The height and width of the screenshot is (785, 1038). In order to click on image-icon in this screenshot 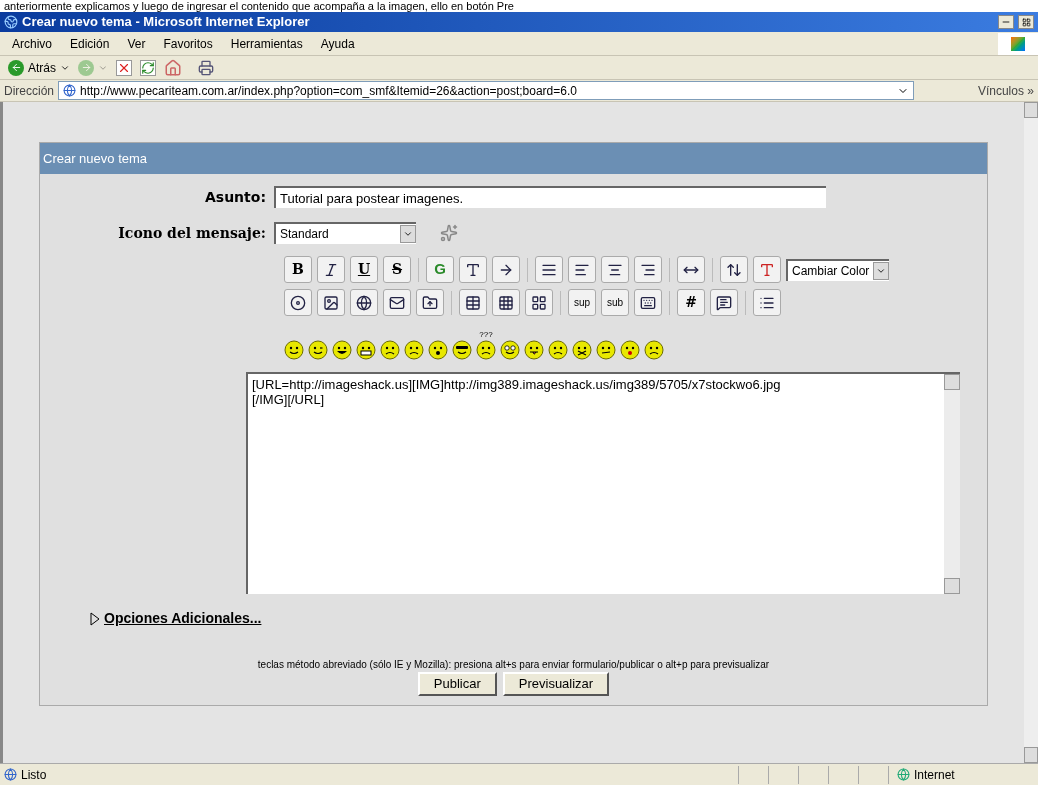, I will do `click(331, 302)`.